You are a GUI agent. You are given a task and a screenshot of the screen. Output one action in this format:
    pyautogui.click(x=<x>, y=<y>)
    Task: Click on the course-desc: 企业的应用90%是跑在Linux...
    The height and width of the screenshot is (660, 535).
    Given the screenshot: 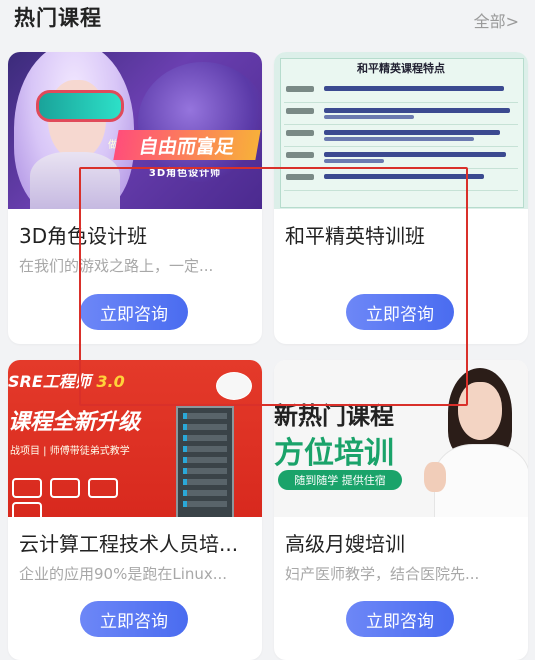 What is the action you would take?
    pyautogui.click(x=123, y=574)
    